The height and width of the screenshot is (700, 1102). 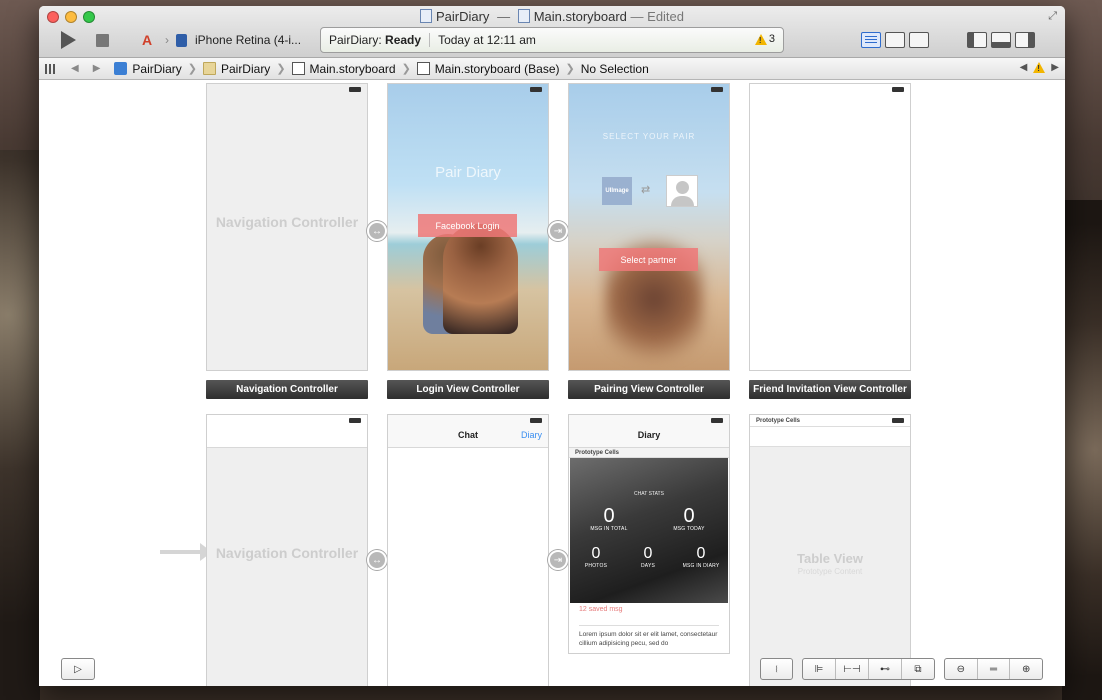 I want to click on next-issue-icon: ▶, so click(x=1055, y=67).